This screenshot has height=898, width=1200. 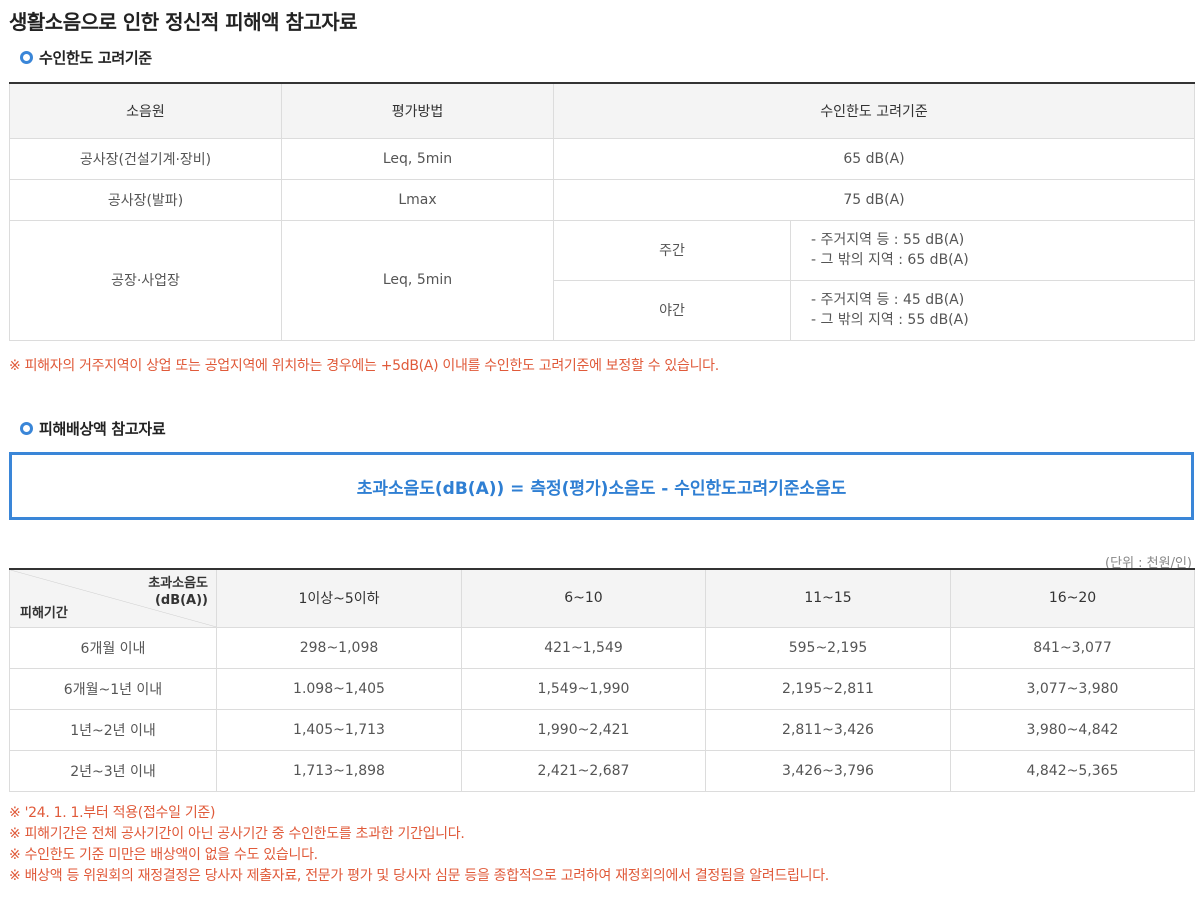 What do you see at coordinates (339, 729) in the screenshot?
I see `cell-amount: 1,405~1,713` at bounding box center [339, 729].